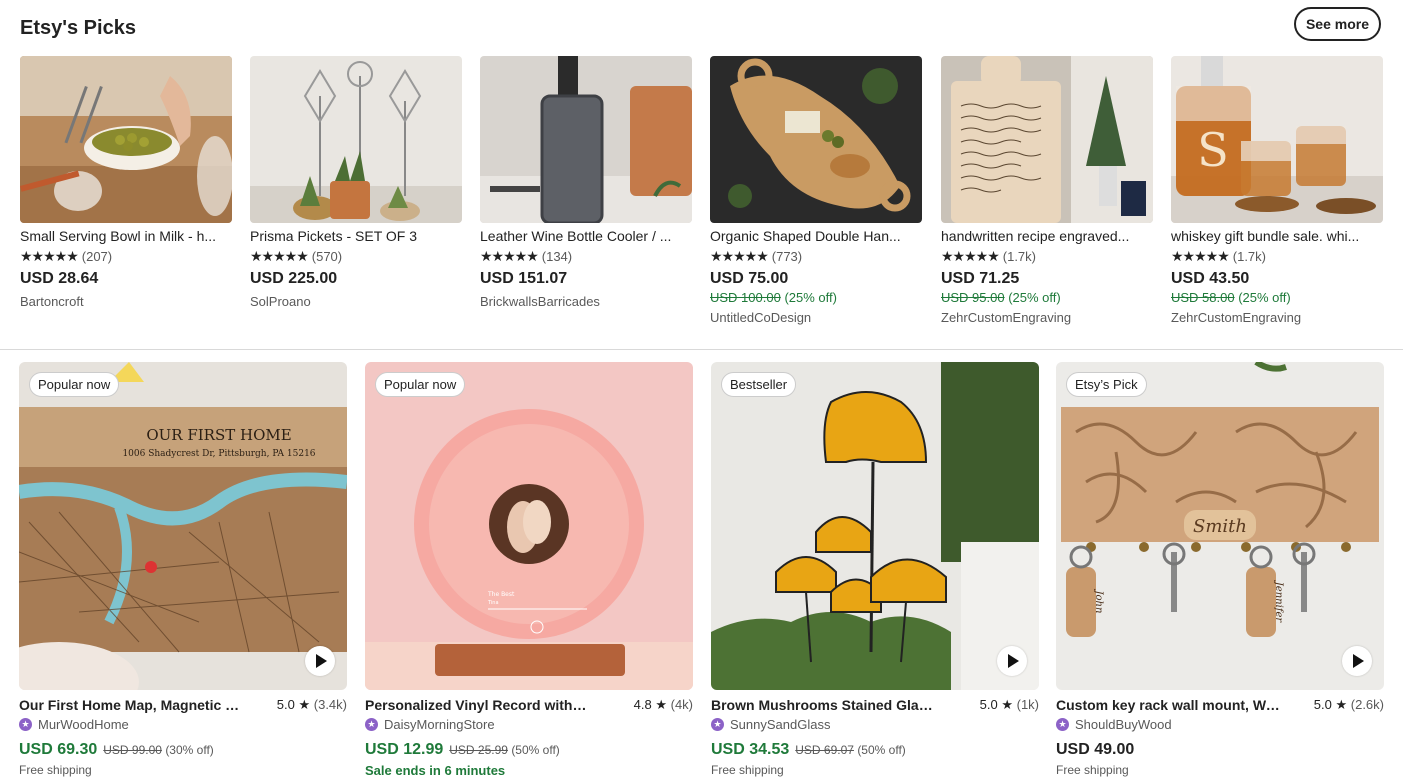 The image size is (1403, 782). Describe the element at coordinates (218, 435) in the screenshot. I see `map-title-text: OUR FIRST HOME` at that location.